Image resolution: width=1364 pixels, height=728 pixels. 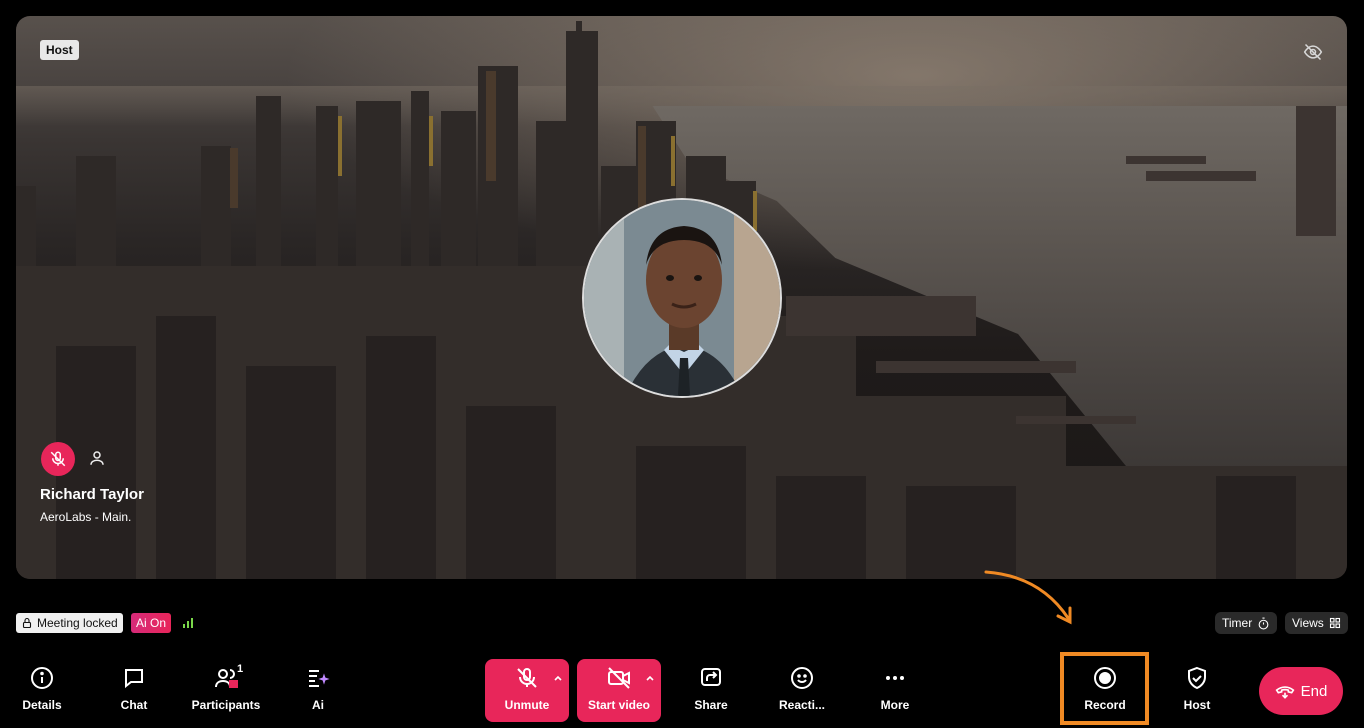 What do you see at coordinates (1104, 688) in the screenshot?
I see `record-highlight-box` at bounding box center [1104, 688].